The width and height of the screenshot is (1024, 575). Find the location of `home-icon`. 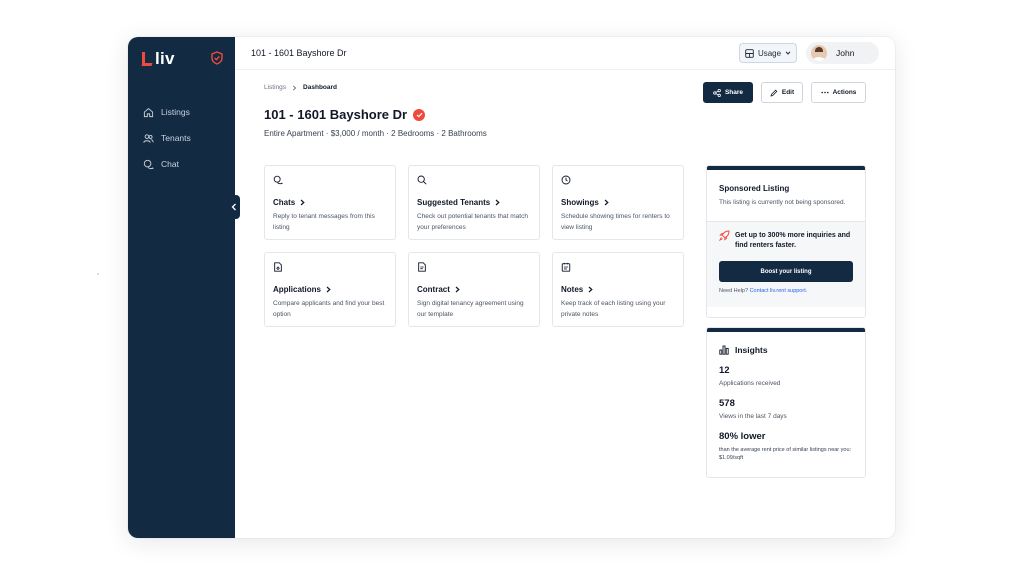

home-icon is located at coordinates (148, 112).